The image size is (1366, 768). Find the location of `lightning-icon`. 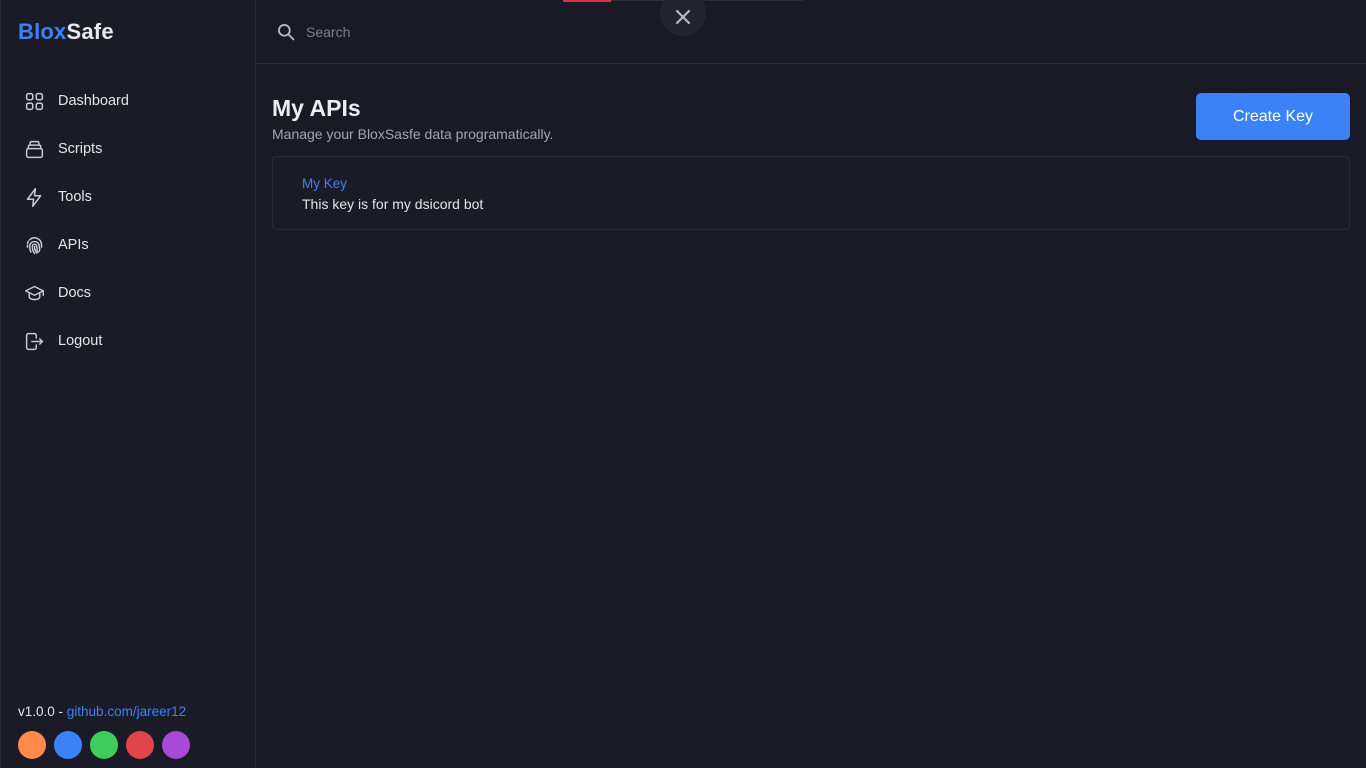

lightning-icon is located at coordinates (34, 197).